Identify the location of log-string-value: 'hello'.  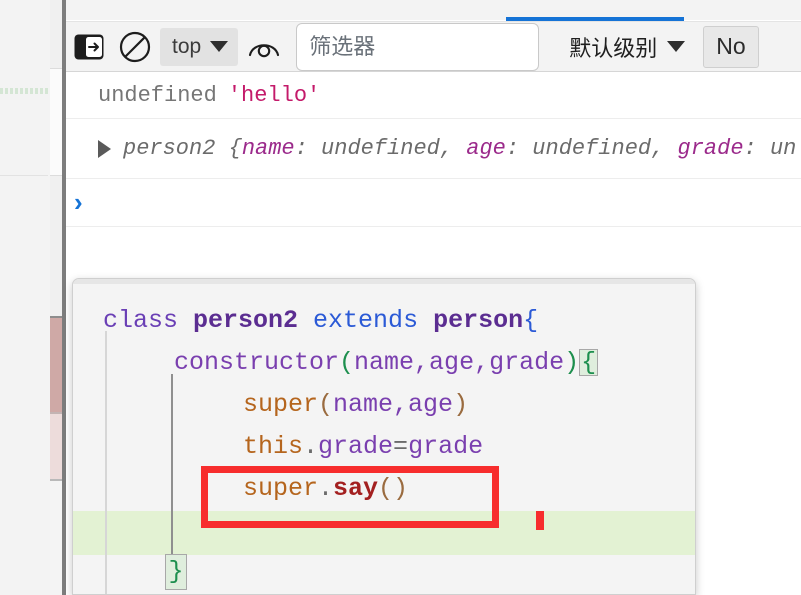
(274, 95).